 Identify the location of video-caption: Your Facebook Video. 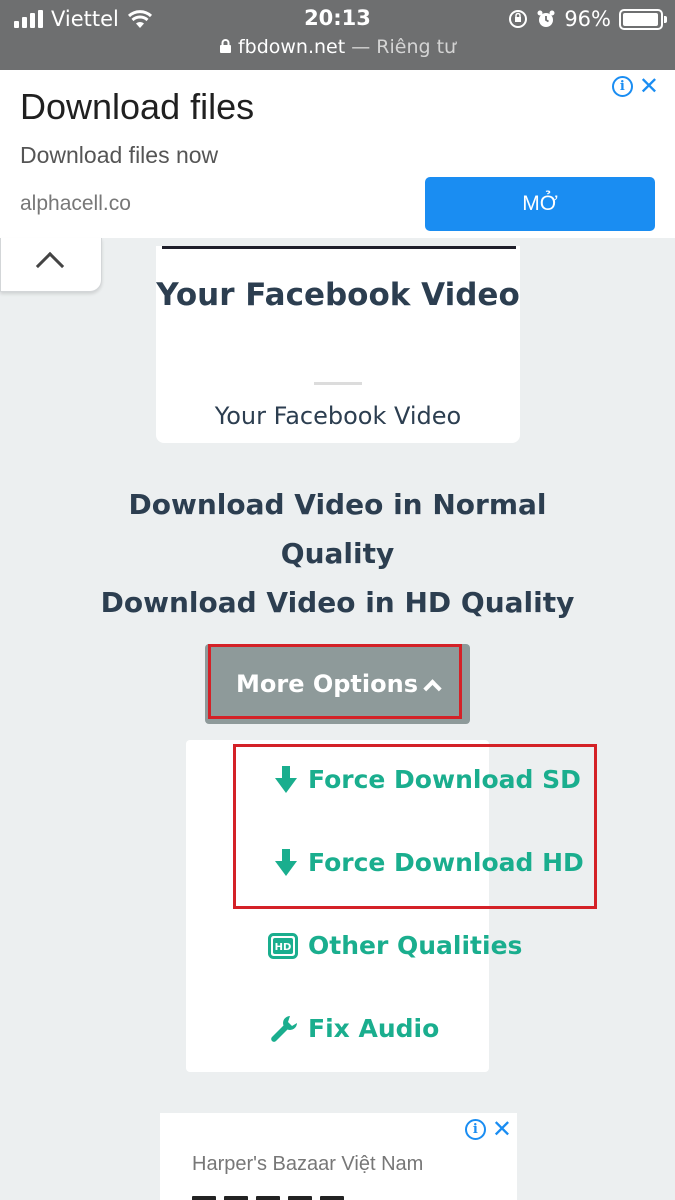
(338, 416).